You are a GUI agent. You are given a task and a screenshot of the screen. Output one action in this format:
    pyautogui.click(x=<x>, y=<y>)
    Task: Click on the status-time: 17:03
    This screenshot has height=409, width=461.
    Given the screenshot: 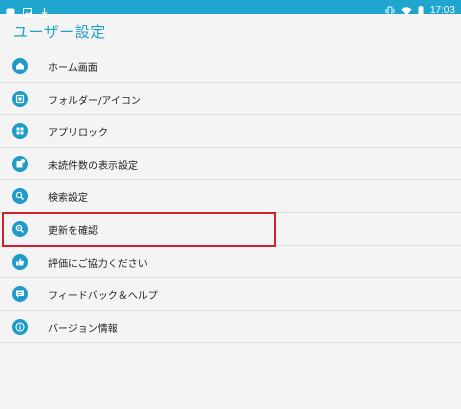 What is the action you would take?
    pyautogui.click(x=442, y=10)
    